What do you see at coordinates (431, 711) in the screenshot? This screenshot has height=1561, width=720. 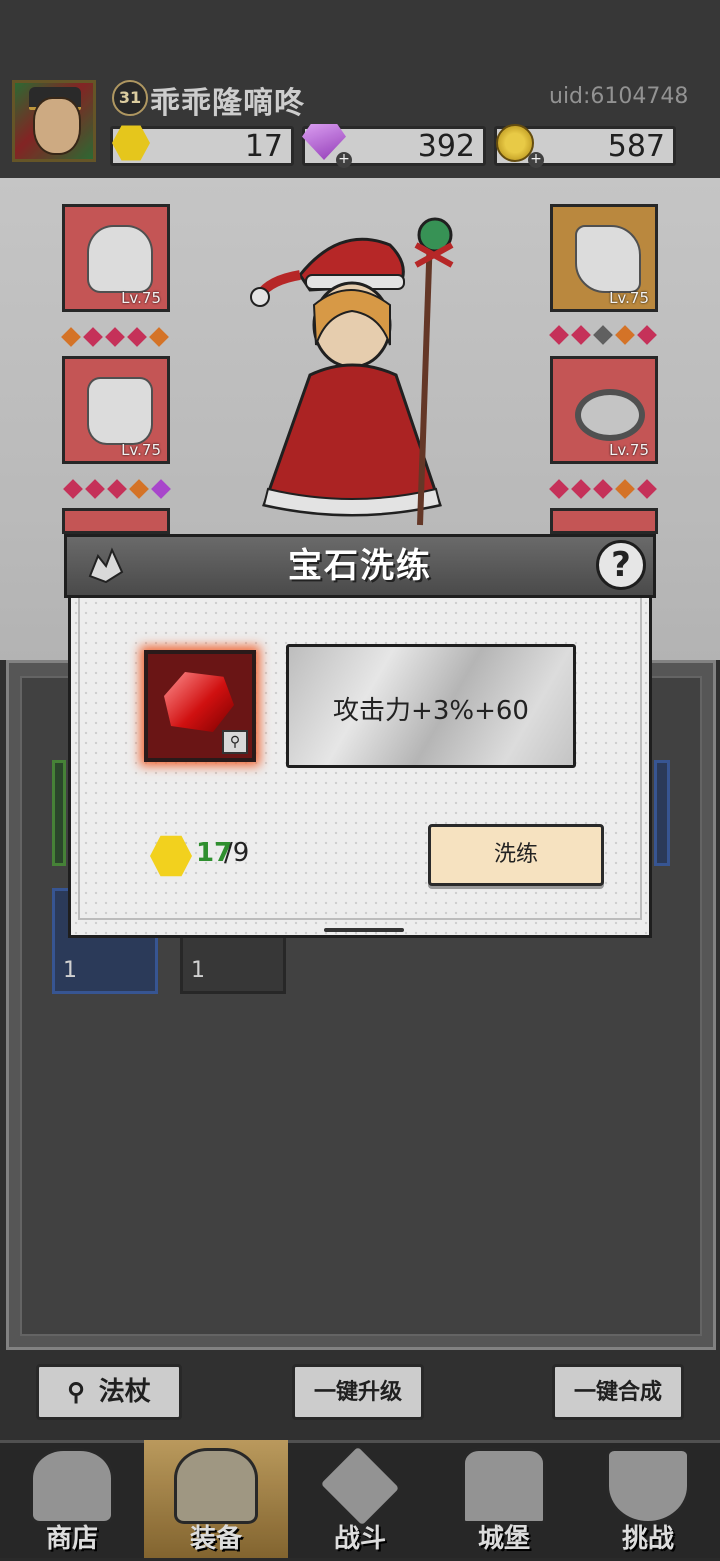 I see `gem-stat-text: 攻击力+3%+60` at bounding box center [431, 711].